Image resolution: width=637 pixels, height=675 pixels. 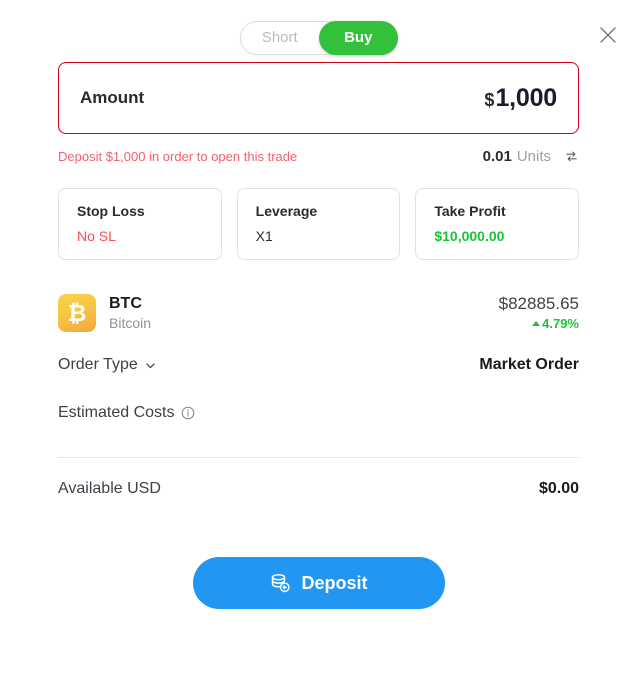 What do you see at coordinates (286, 211) in the screenshot?
I see `leverage-label: Leverage` at bounding box center [286, 211].